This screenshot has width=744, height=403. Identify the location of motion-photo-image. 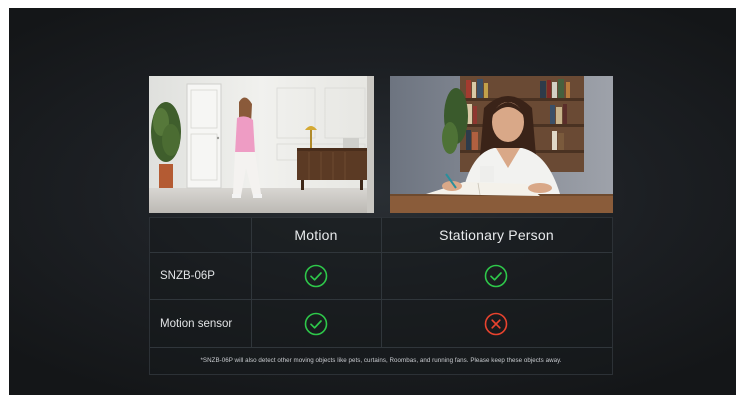
(261, 144).